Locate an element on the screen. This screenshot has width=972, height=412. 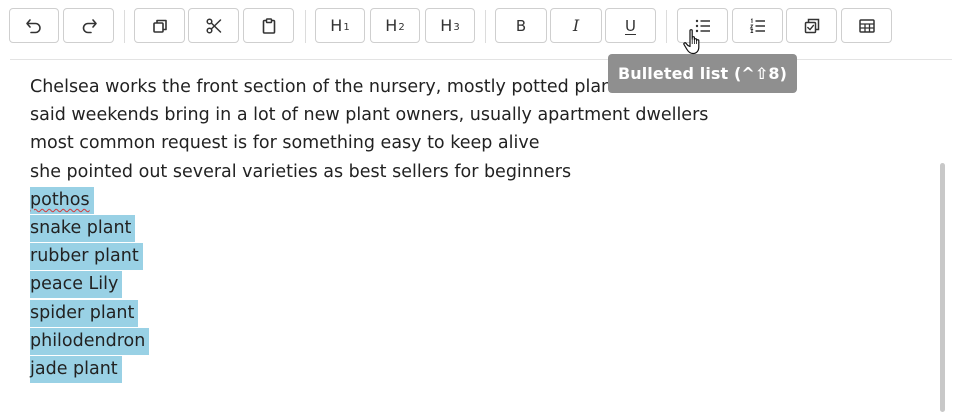
selected-line: philodendron is located at coordinates (369, 341).